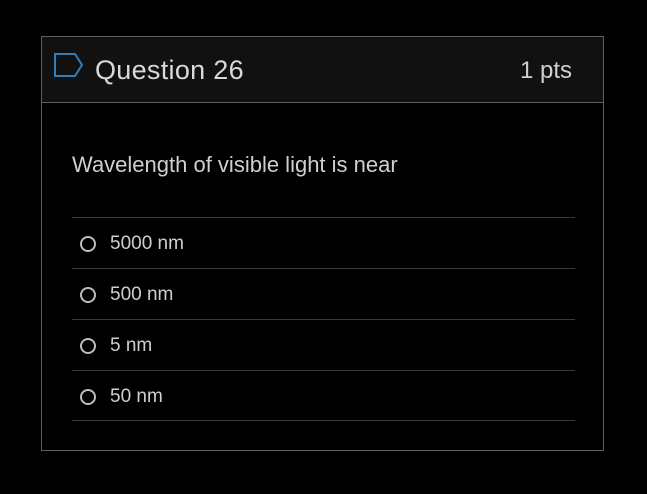  What do you see at coordinates (136, 397) in the screenshot?
I see `answer-label: 50 nm` at bounding box center [136, 397].